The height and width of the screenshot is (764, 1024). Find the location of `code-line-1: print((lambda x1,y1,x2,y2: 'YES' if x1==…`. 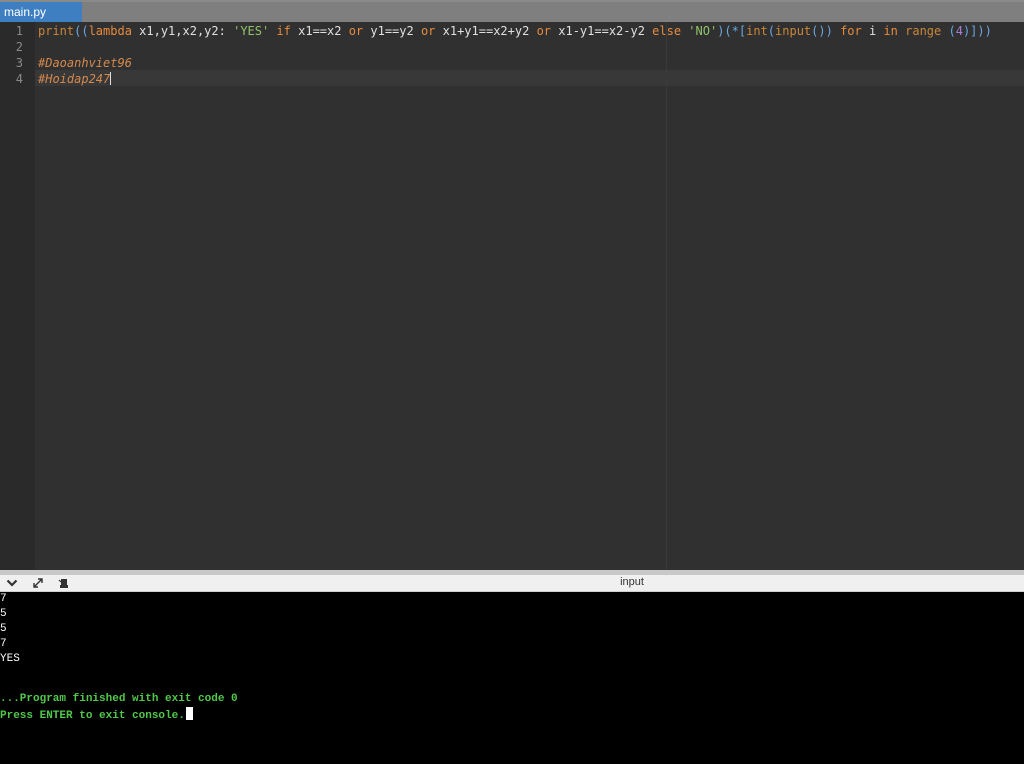

code-line-1: print((lambda x1,y1,x2,y2: 'YES' if x1==… is located at coordinates (515, 31).